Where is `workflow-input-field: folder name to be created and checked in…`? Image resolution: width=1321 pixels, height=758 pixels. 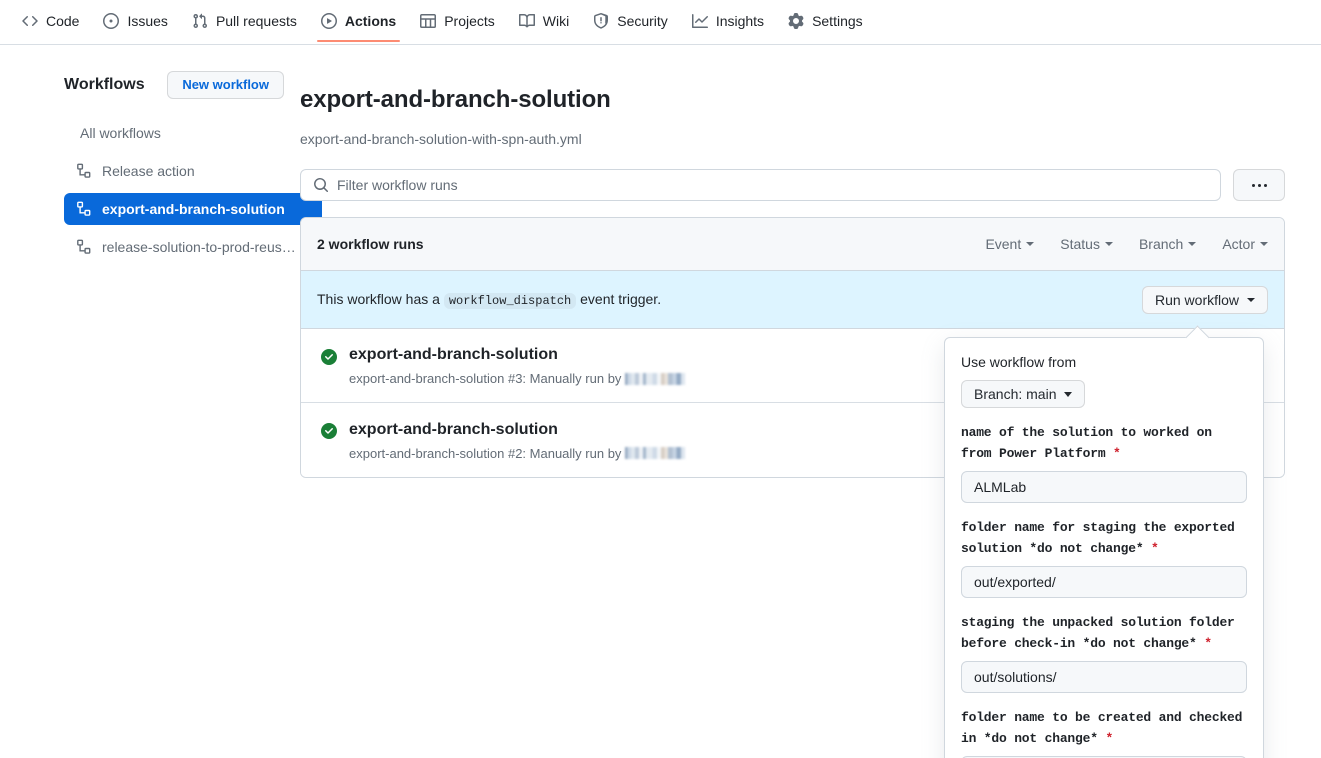 workflow-input-field: folder name to be created and checked in… is located at coordinates (1104, 732).